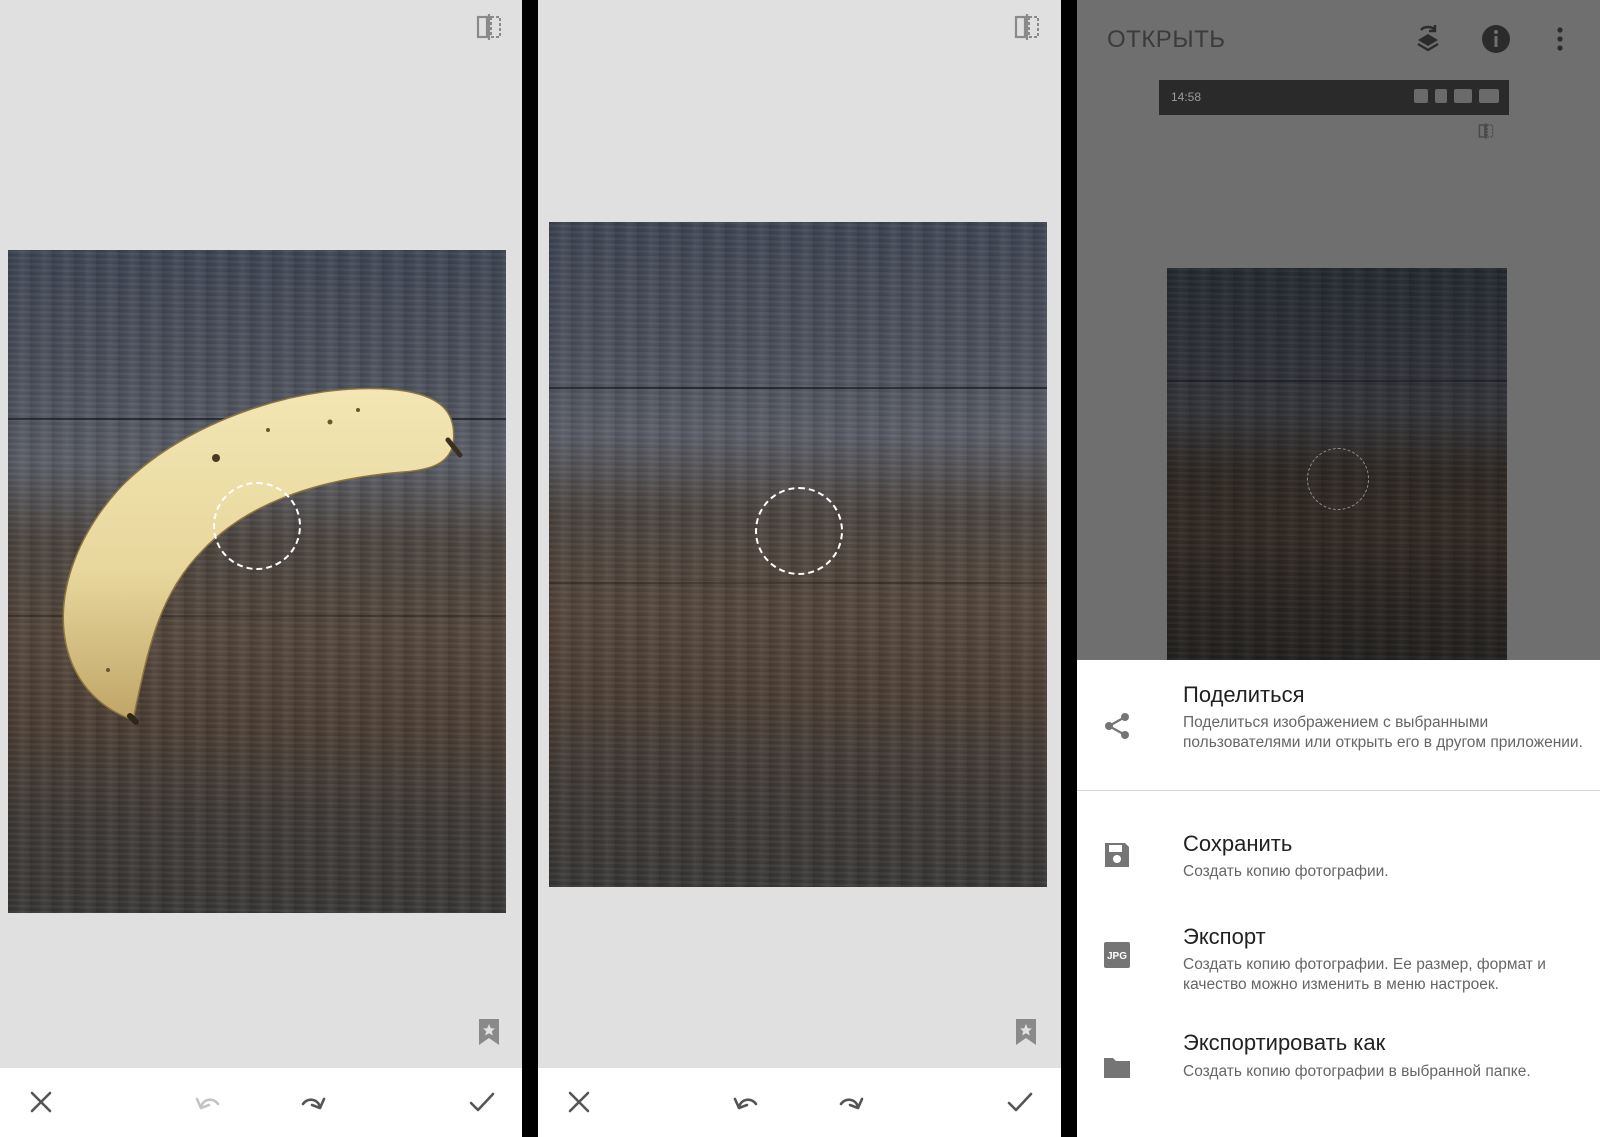 The image size is (1600, 1137). I want to click on share-icon, so click(1117, 726).